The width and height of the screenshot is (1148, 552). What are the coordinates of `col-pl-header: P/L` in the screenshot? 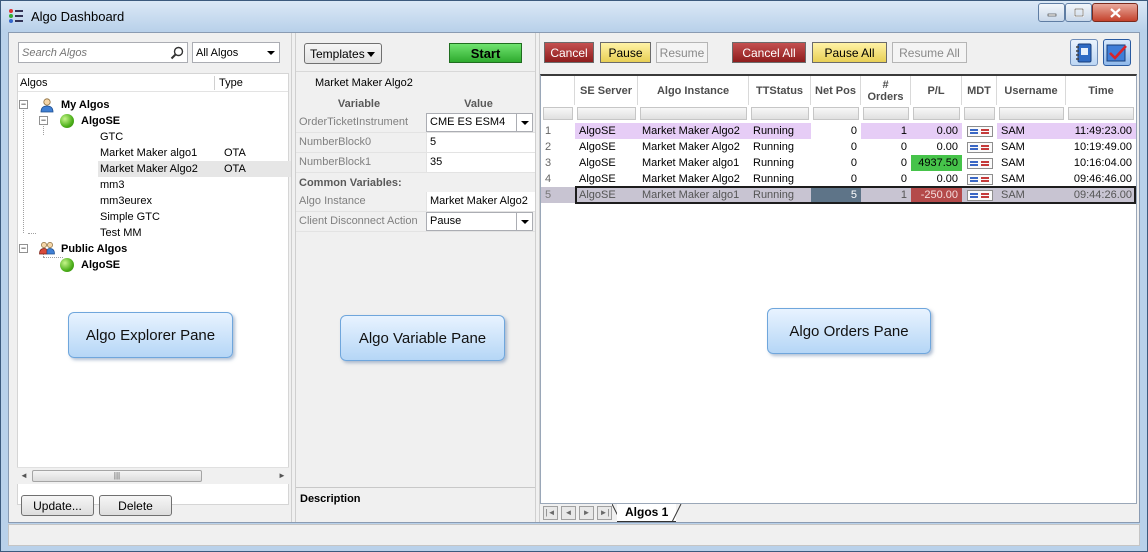 It's located at (936, 90).